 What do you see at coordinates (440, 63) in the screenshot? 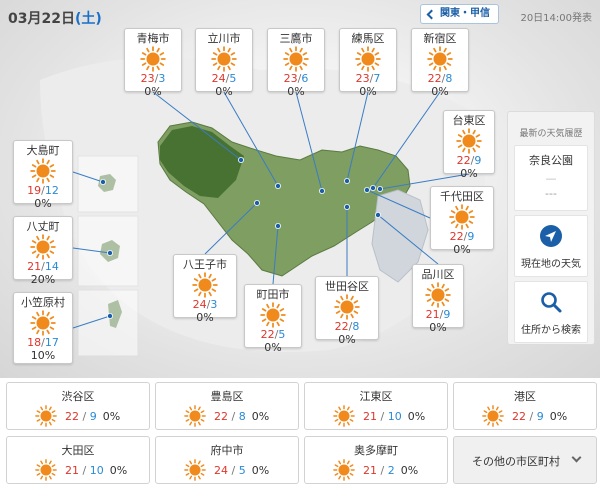
I see `city-card: 新宿区 22/8 0%` at bounding box center [440, 63].